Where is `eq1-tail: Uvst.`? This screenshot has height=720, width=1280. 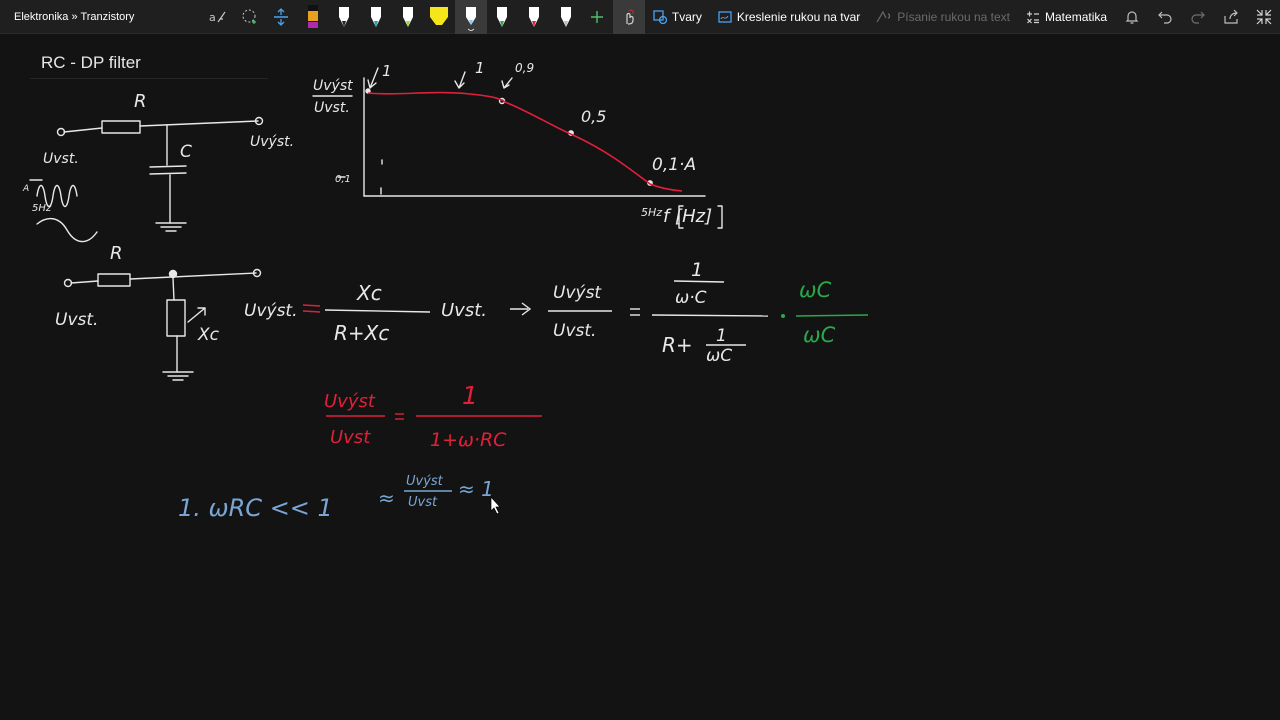
eq1-tail: Uvst. is located at coordinates (464, 310).